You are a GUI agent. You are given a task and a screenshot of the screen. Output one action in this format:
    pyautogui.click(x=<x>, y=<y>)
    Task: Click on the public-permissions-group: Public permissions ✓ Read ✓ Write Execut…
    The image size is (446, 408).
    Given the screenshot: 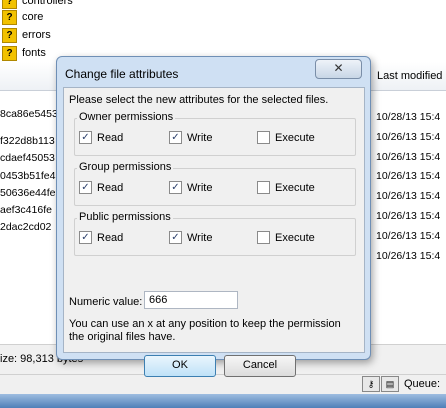 What is the action you would take?
    pyautogui.click(x=215, y=233)
    